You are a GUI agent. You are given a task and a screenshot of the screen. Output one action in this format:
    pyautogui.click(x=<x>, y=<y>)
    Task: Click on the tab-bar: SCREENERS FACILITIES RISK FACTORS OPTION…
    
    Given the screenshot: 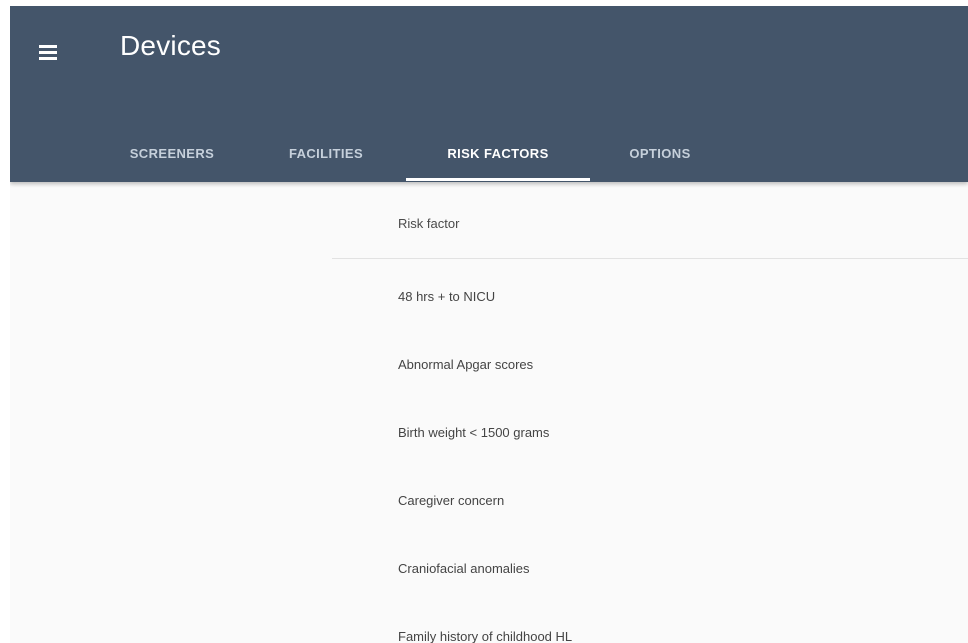 What is the action you would take?
    pyautogui.click(x=489, y=153)
    